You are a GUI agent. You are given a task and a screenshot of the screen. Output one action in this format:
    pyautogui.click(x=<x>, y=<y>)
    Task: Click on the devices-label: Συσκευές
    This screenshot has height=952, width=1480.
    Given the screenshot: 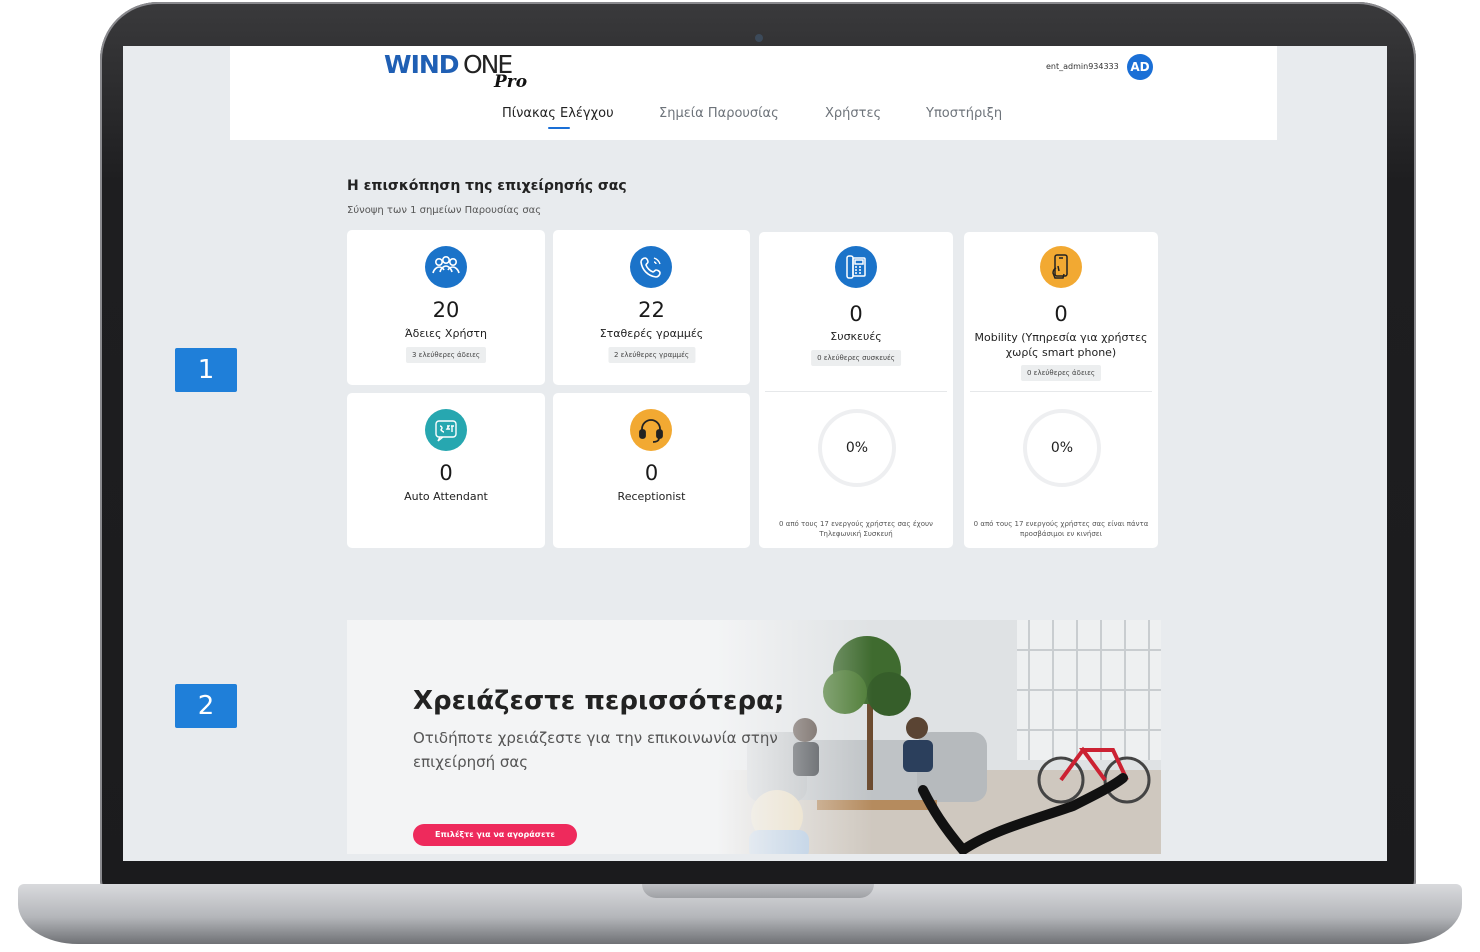 What is the action you would take?
    pyautogui.click(x=856, y=336)
    